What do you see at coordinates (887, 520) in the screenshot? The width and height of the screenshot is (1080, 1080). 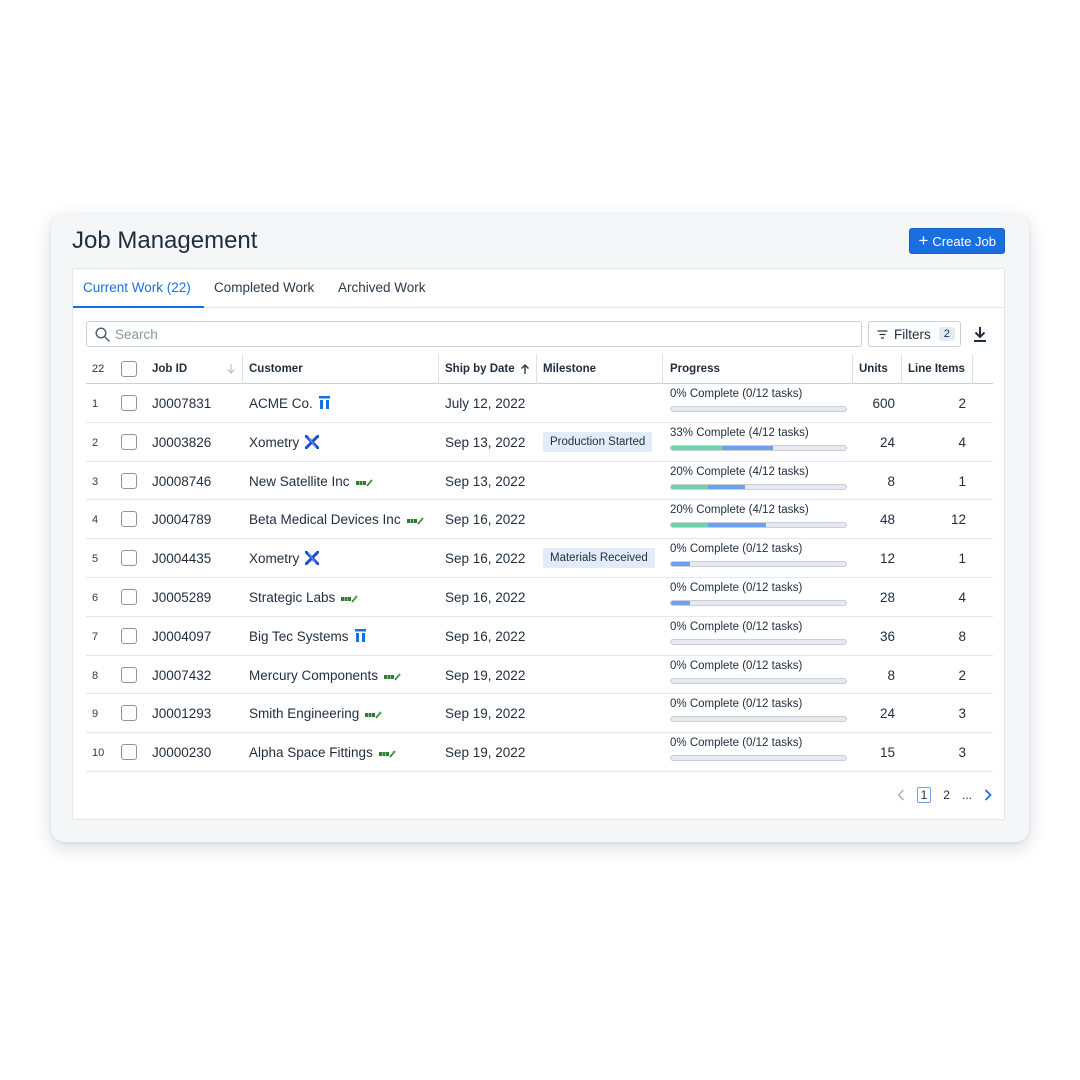 I see `units: 48` at bounding box center [887, 520].